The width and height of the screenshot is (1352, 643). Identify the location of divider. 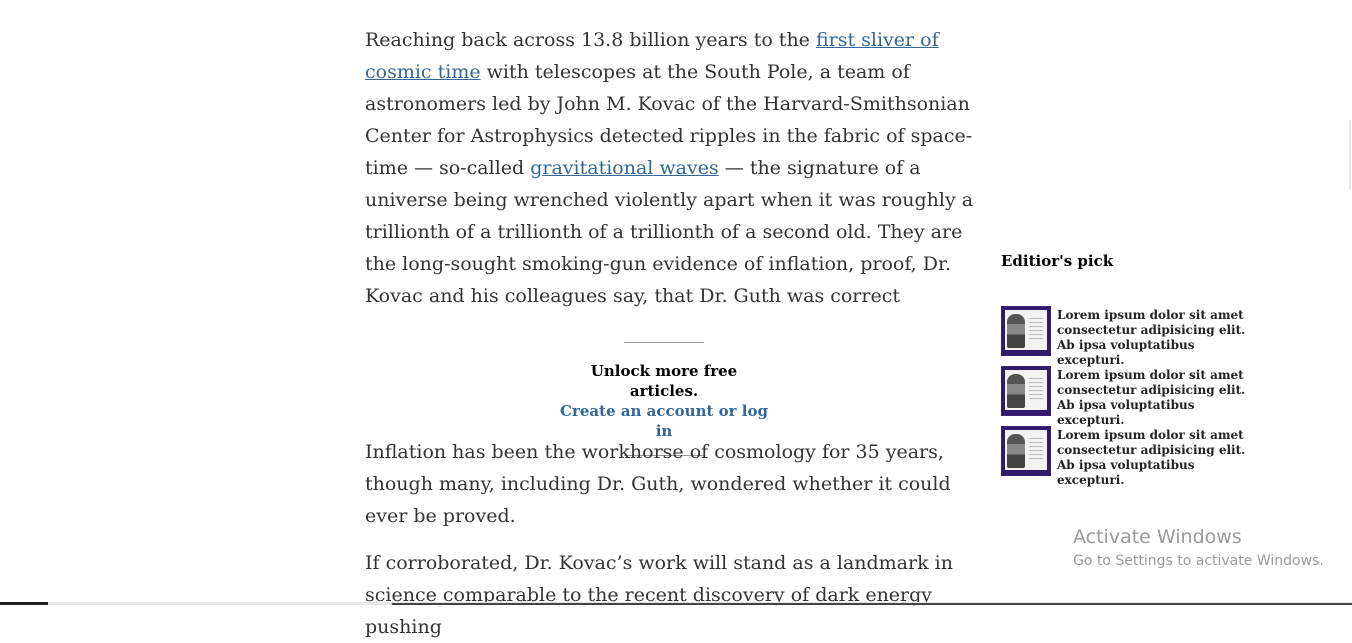
(664, 342).